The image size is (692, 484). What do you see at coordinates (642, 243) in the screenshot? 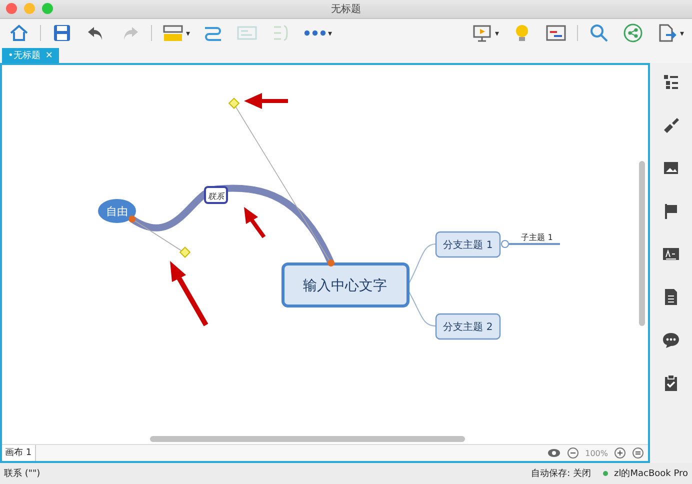
I see `vertical-scrollbar` at bounding box center [642, 243].